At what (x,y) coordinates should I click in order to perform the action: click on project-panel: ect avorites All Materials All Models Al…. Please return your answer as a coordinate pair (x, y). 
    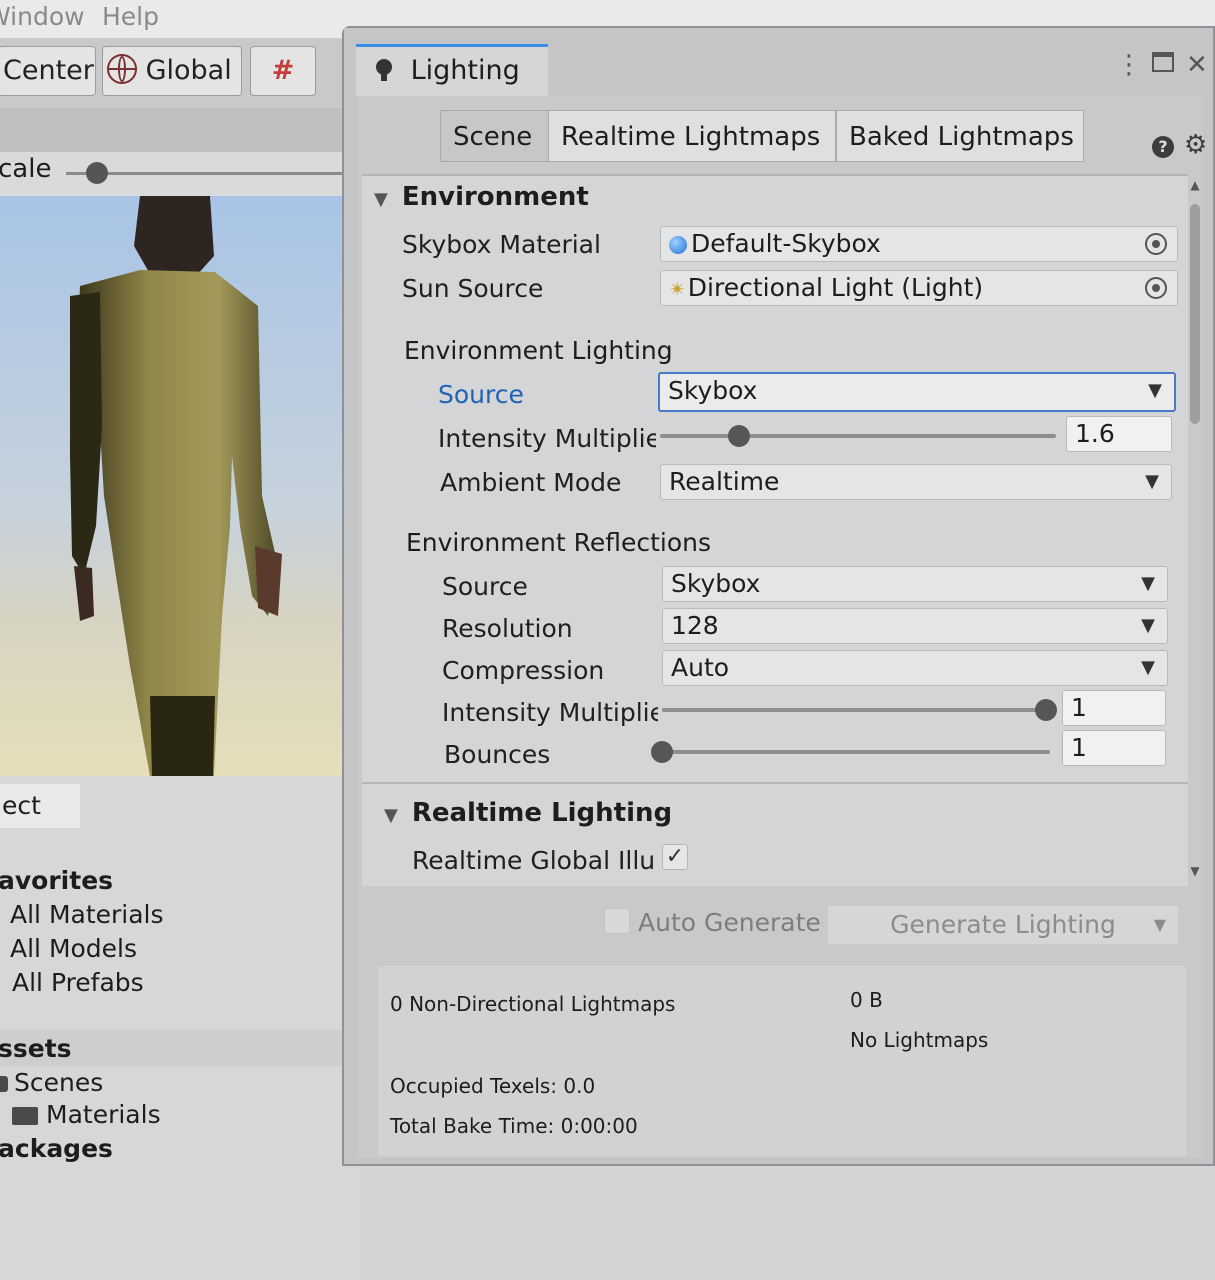
    Looking at the image, I should click on (180, 1028).